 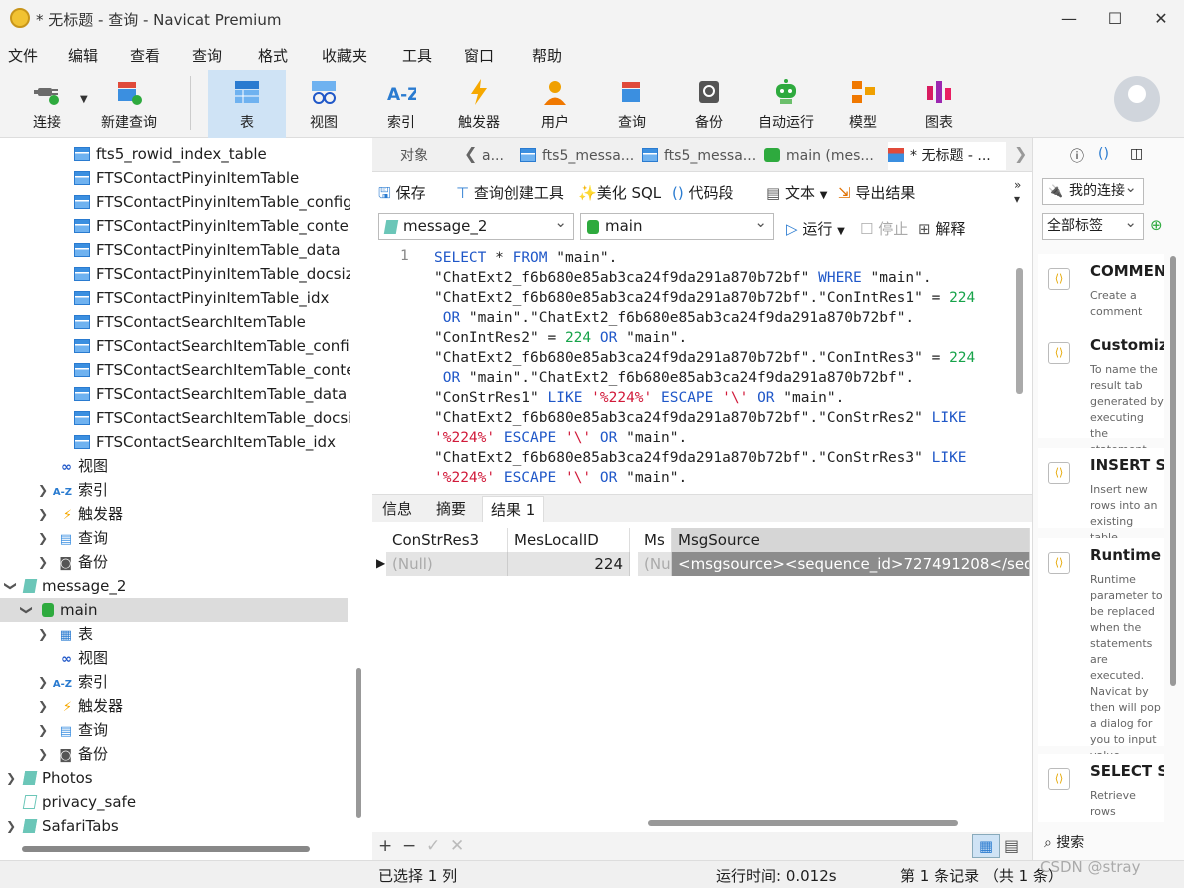 What do you see at coordinates (417, 55) in the screenshot?
I see `menu-tools: 工具` at bounding box center [417, 55].